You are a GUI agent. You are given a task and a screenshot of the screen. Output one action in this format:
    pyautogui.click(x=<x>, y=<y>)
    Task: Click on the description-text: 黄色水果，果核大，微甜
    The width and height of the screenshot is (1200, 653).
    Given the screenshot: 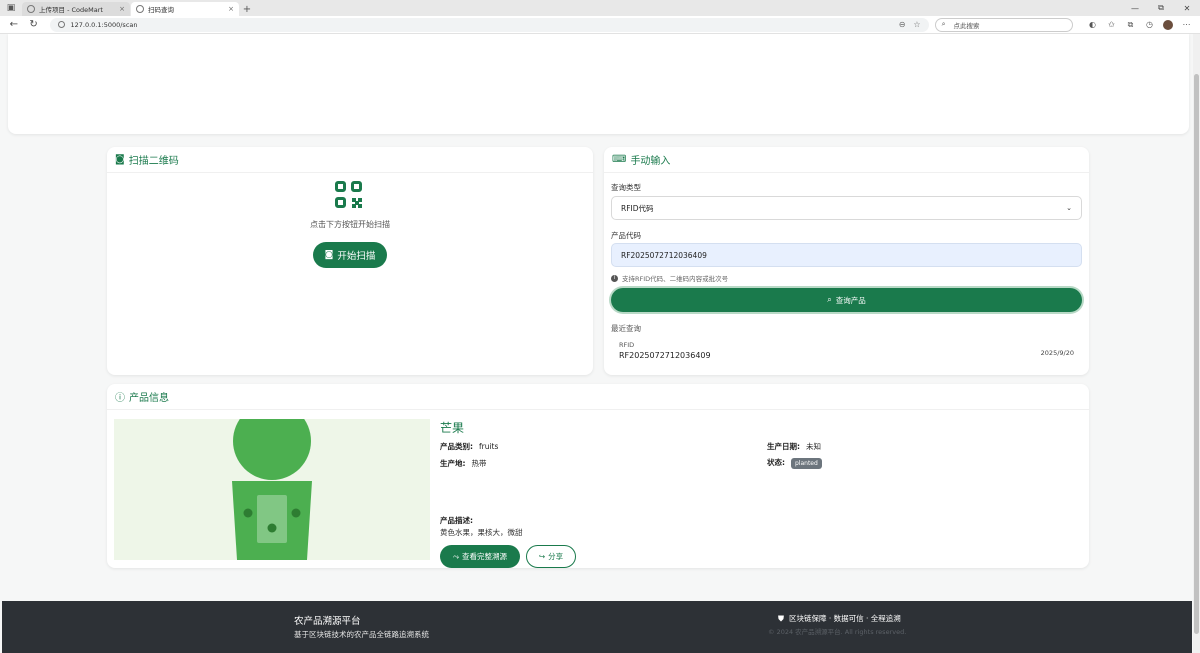 What is the action you would take?
    pyautogui.click(x=481, y=532)
    